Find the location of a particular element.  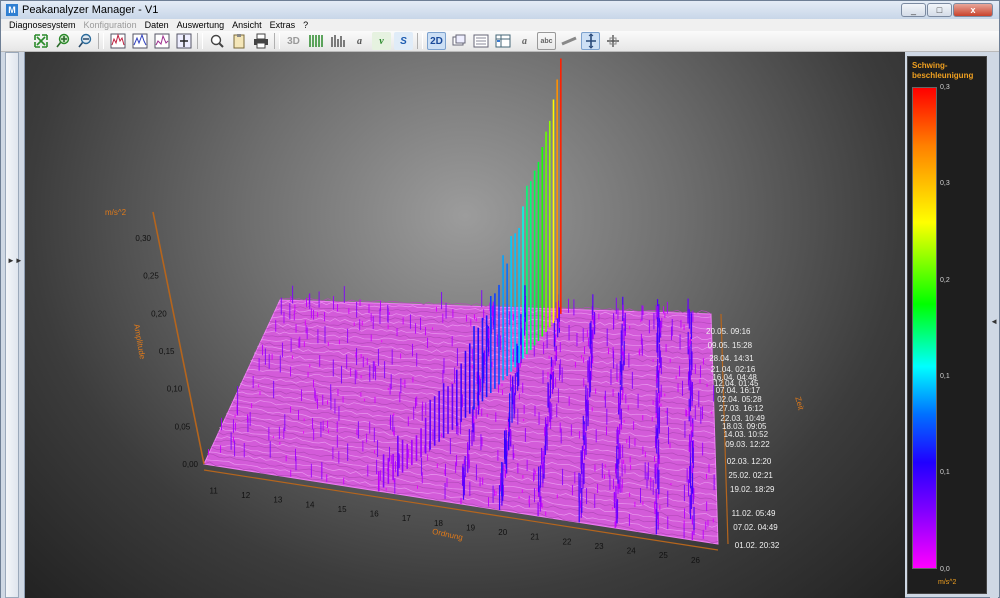

time-tick-label: 01.02. 20:32 is located at coordinates (757, 545).